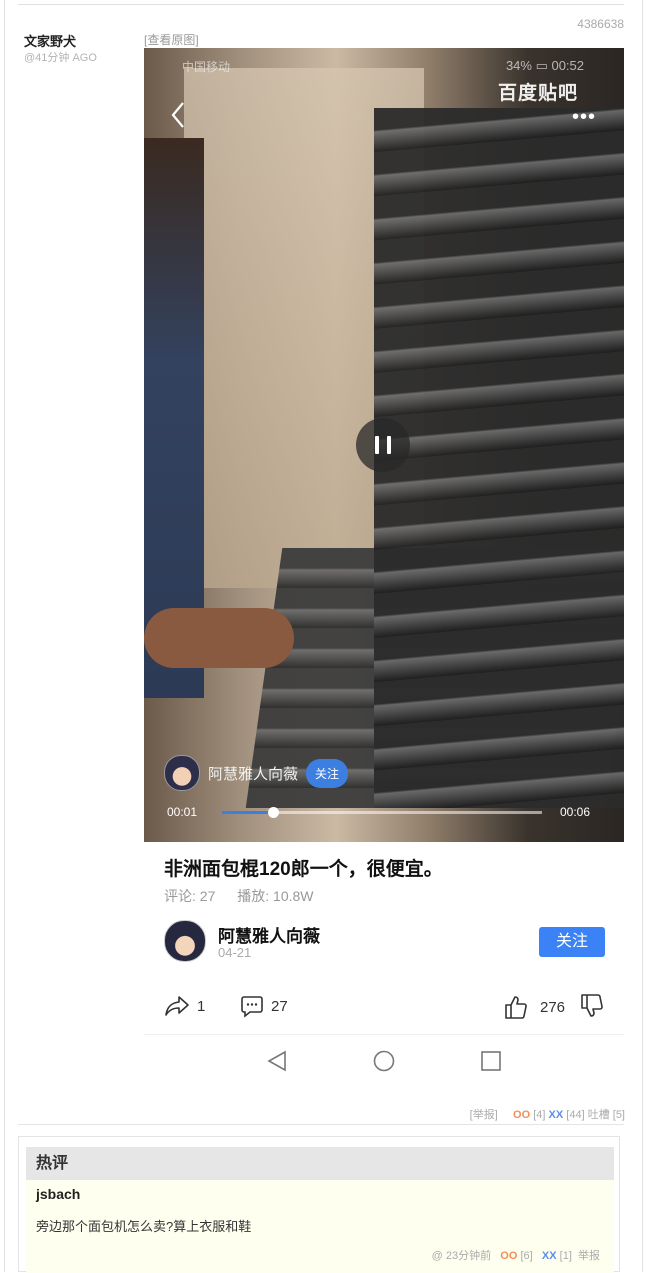 This screenshot has height=1273, width=647. I want to click on current-time: 00:01, so click(182, 812).